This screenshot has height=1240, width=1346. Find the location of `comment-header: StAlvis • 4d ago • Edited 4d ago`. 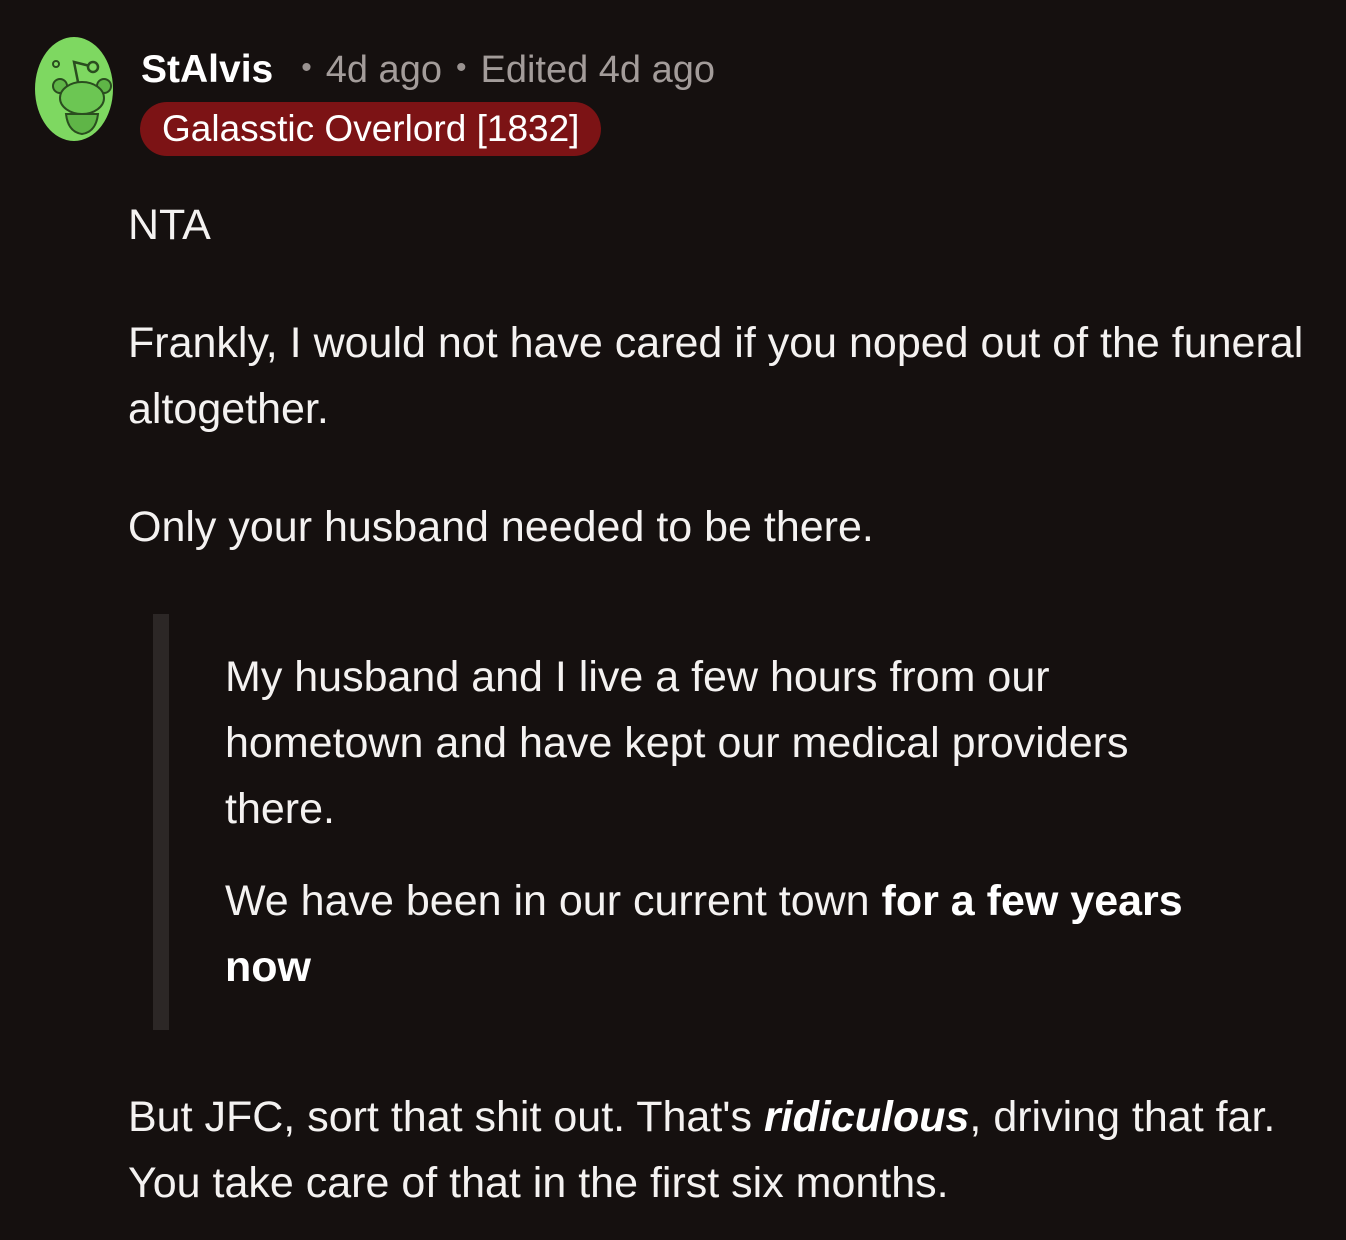

comment-header: StAlvis • 4d ago • Edited 4d ago is located at coordinates (428, 70).